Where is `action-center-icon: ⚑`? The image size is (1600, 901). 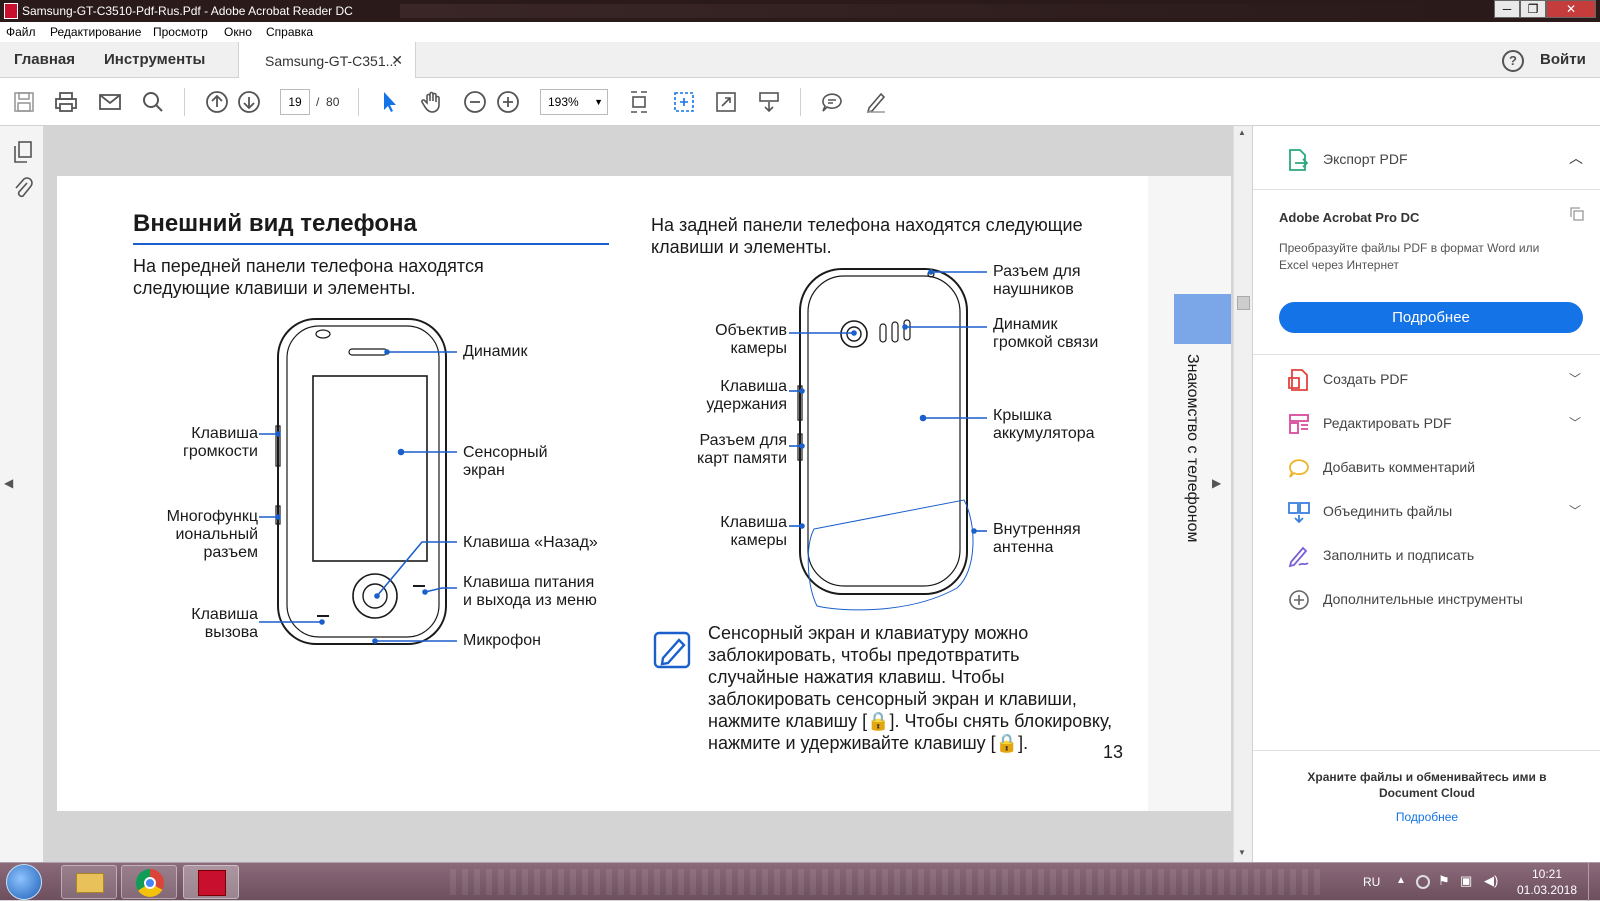 action-center-icon: ⚑ is located at coordinates (1444, 881).